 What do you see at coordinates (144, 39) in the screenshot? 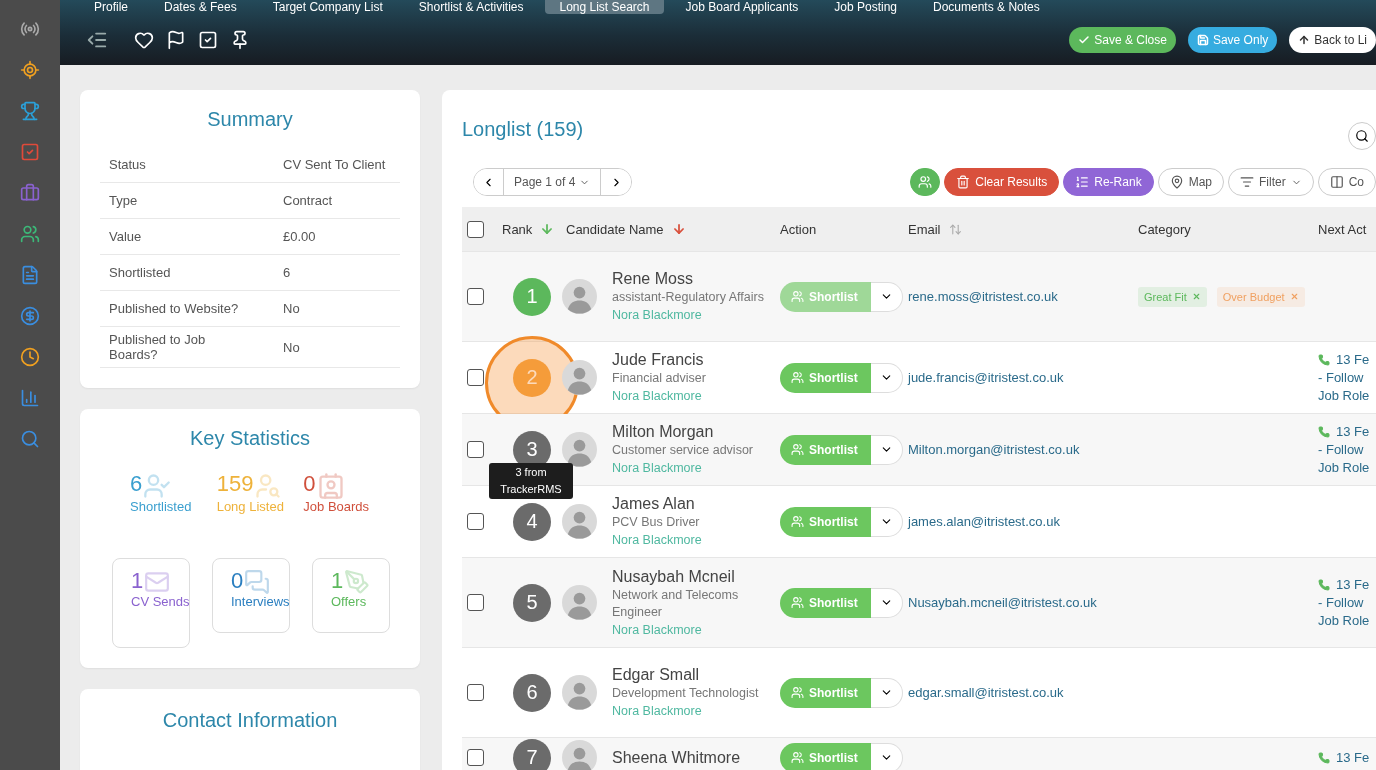
I see `heart-icon` at bounding box center [144, 39].